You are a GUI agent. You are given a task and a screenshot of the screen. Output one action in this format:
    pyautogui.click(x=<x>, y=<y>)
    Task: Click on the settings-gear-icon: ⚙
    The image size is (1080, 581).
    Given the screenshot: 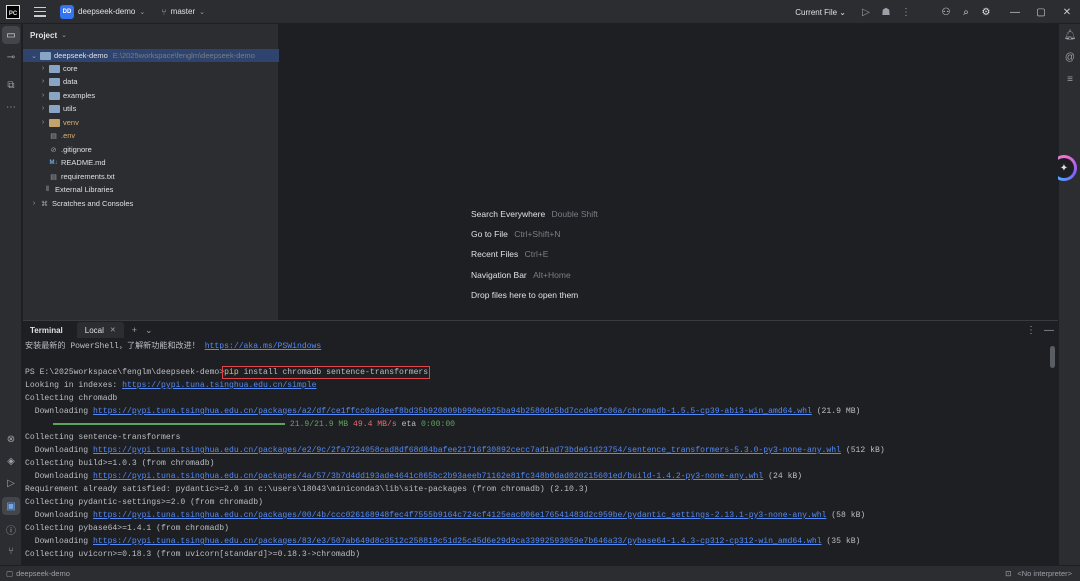 What is the action you would take?
    pyautogui.click(x=986, y=12)
    